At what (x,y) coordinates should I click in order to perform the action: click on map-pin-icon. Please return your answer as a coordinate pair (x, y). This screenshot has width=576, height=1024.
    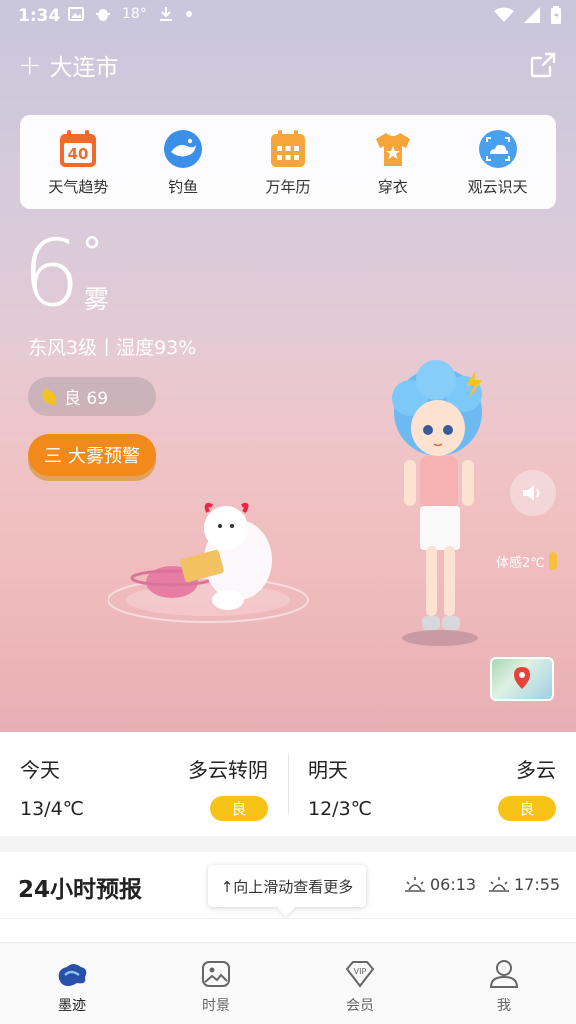
    Looking at the image, I should click on (522, 678).